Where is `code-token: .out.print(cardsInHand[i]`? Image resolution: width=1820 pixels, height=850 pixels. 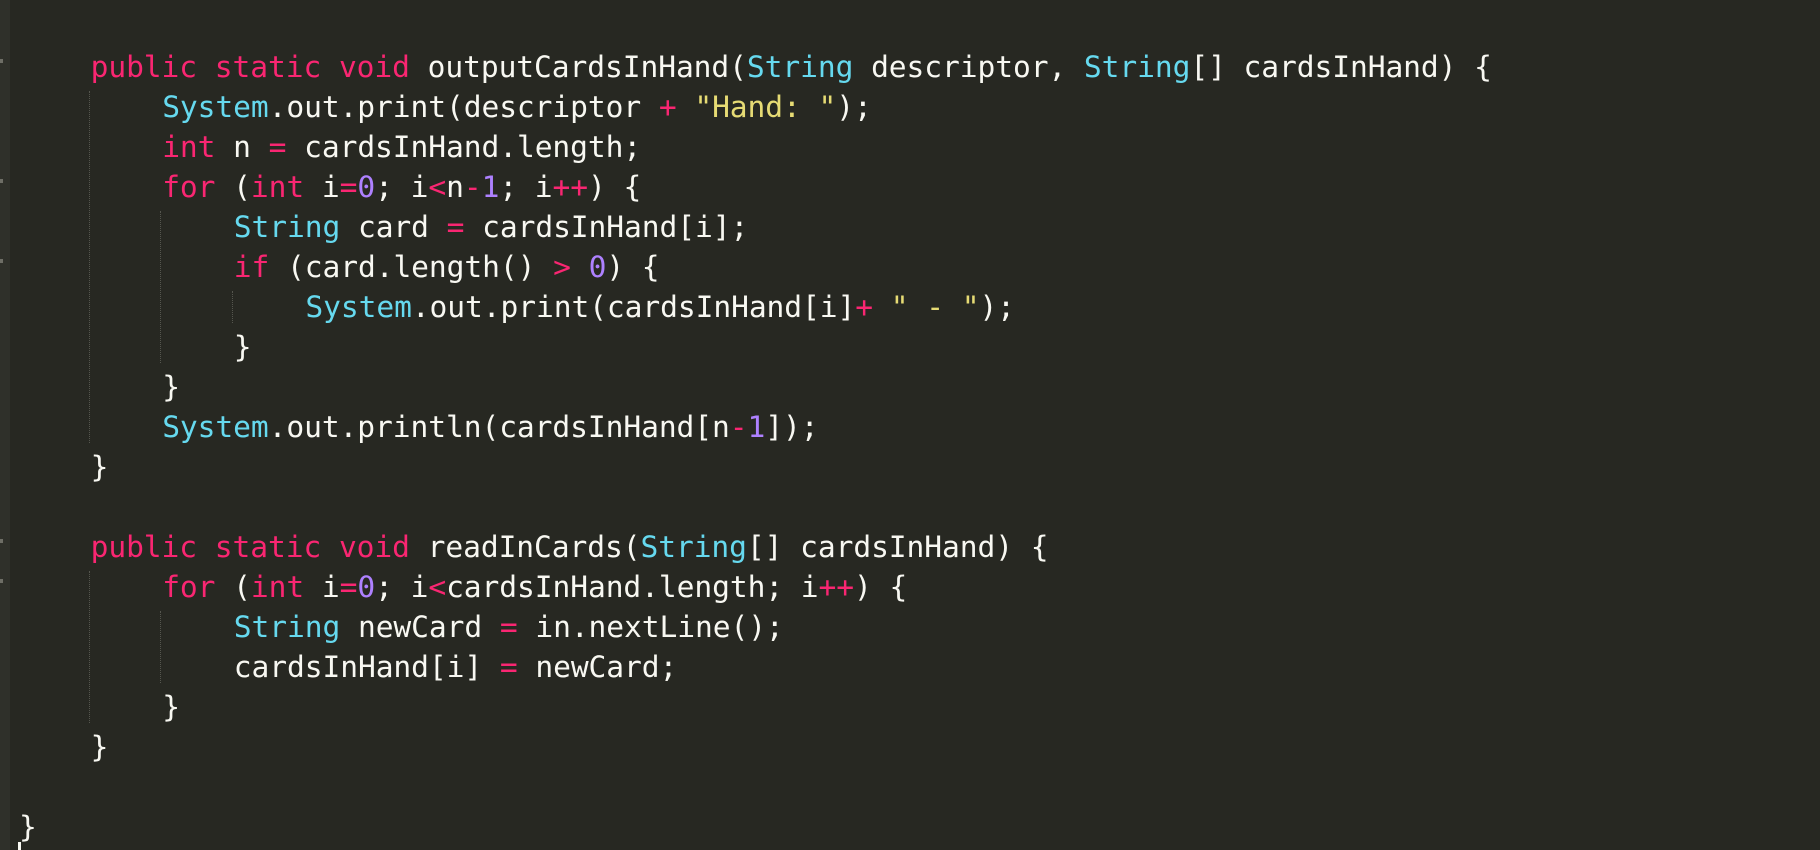
code-token: .out.print(cardsInHand[i] is located at coordinates (633, 307).